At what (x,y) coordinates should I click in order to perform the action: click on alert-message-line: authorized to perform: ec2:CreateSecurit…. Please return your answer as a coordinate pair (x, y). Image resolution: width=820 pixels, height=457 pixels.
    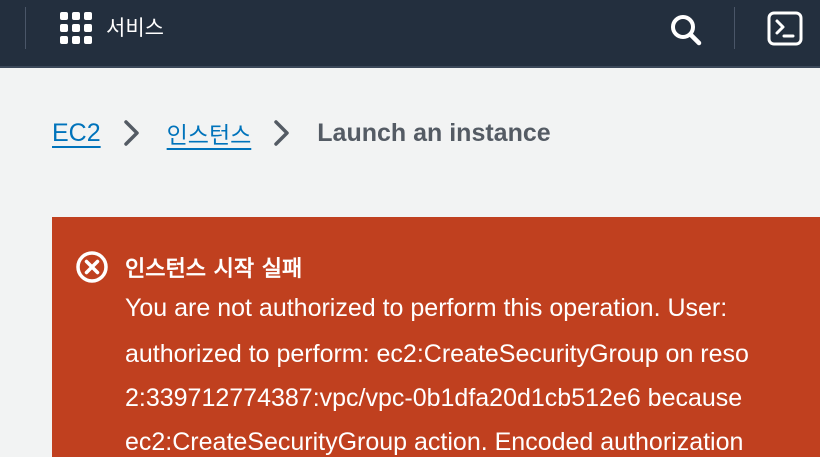
    Looking at the image, I should click on (437, 354).